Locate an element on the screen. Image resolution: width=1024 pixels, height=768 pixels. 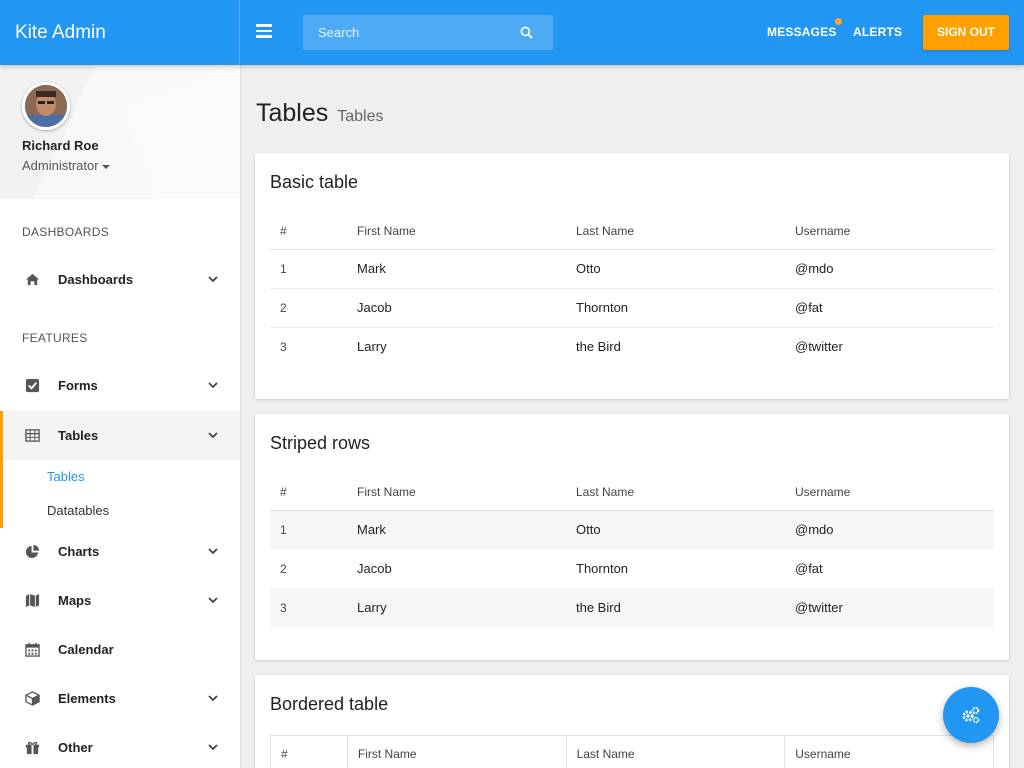
table-cell: @fat is located at coordinates (889, 308).